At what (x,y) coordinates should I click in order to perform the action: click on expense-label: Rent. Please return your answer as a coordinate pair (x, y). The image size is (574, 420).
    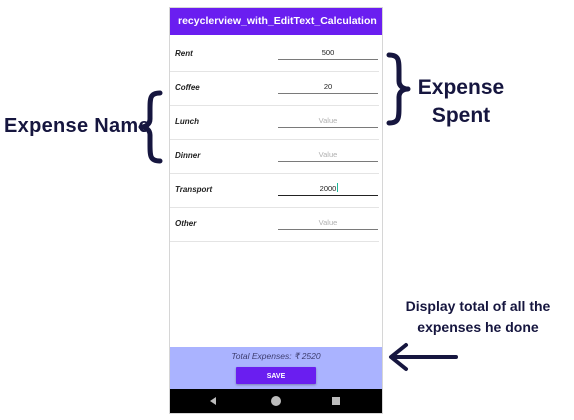
    Looking at the image, I should click on (184, 53).